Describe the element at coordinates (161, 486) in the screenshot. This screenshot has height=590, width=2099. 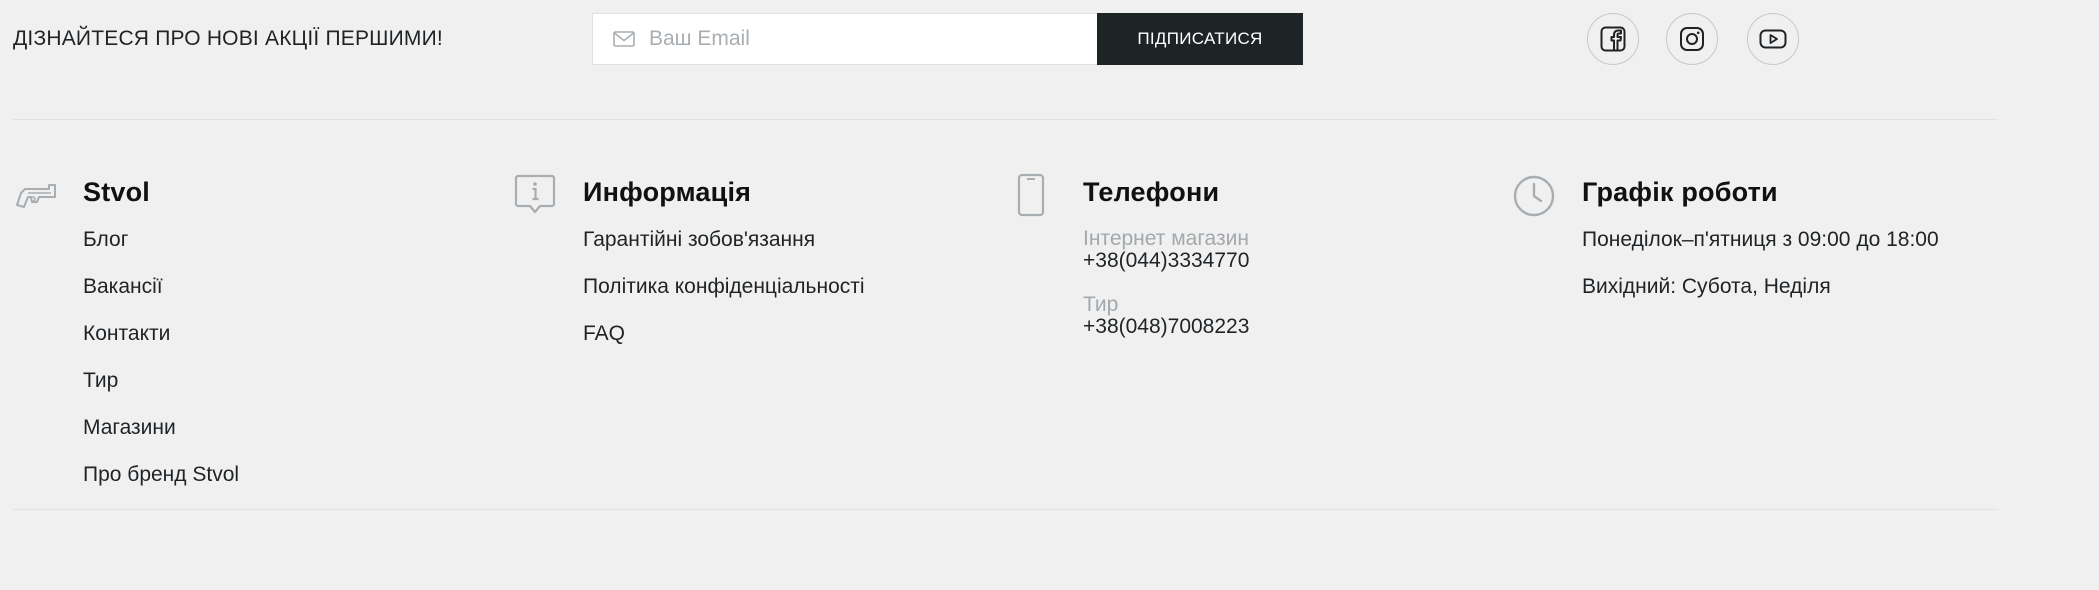
I see `footer-link-about-brand: Про бренд Stvol` at that location.